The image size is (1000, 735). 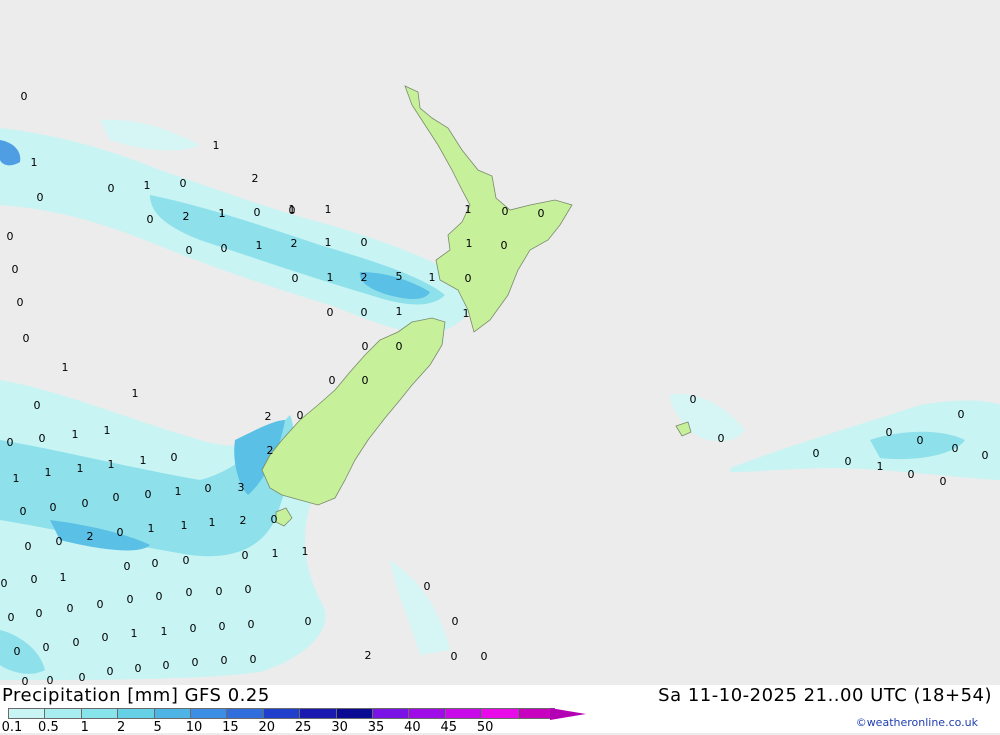 What do you see at coordinates (568, 714) in the screenshot?
I see `legend-arrow-icon` at bounding box center [568, 714].